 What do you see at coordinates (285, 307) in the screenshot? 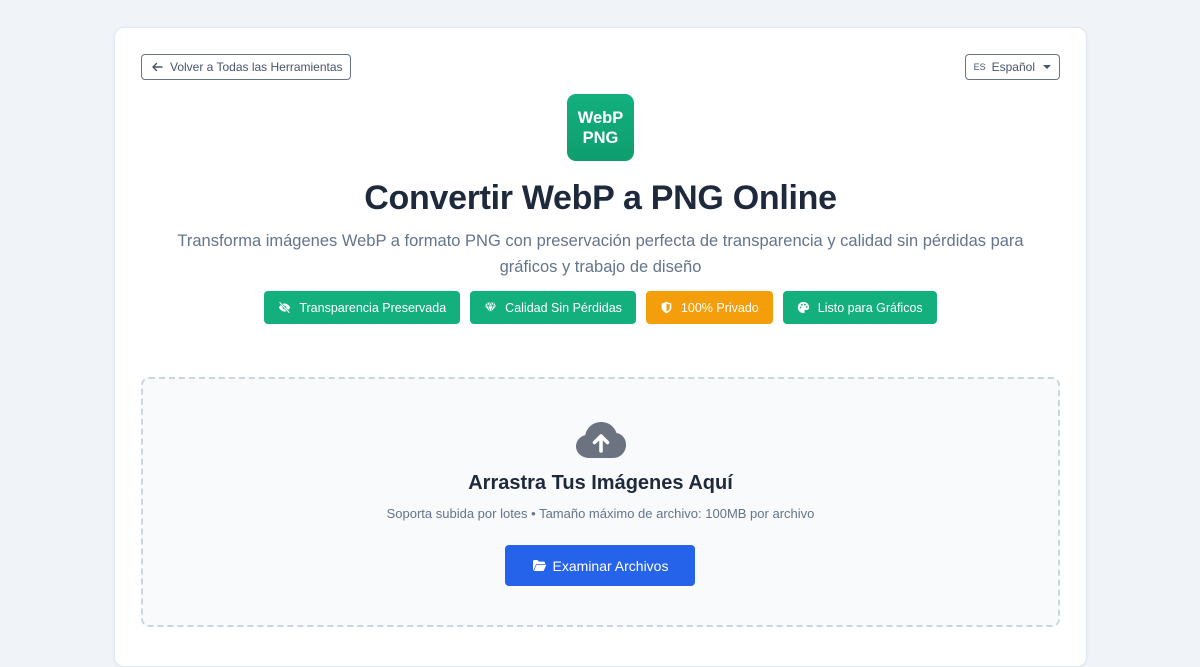
I see `eye-slash-icon` at bounding box center [285, 307].